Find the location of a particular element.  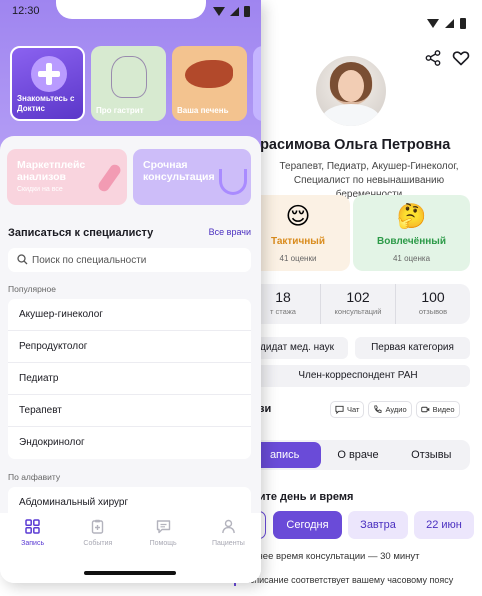

stat-label: консультаций is located at coordinates (358, 311).